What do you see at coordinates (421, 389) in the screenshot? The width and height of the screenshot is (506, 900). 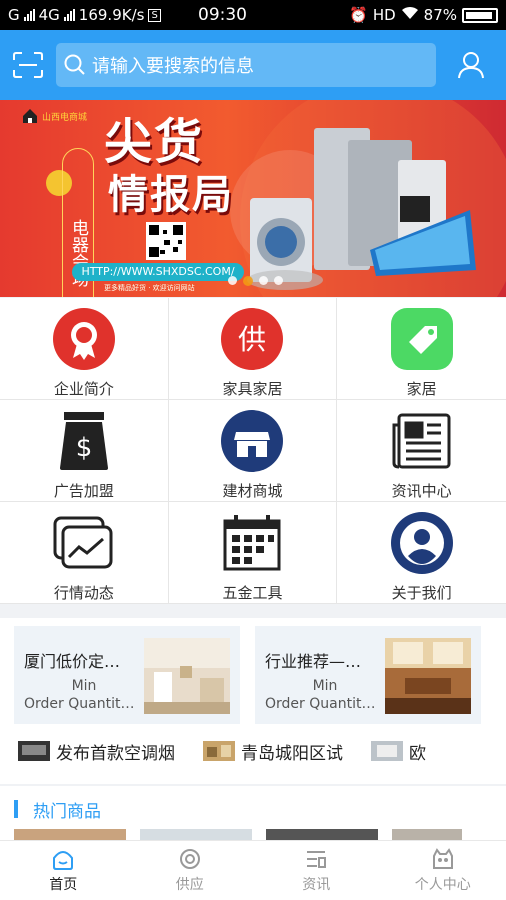 I see `grid-item-label: 家居` at bounding box center [421, 389].